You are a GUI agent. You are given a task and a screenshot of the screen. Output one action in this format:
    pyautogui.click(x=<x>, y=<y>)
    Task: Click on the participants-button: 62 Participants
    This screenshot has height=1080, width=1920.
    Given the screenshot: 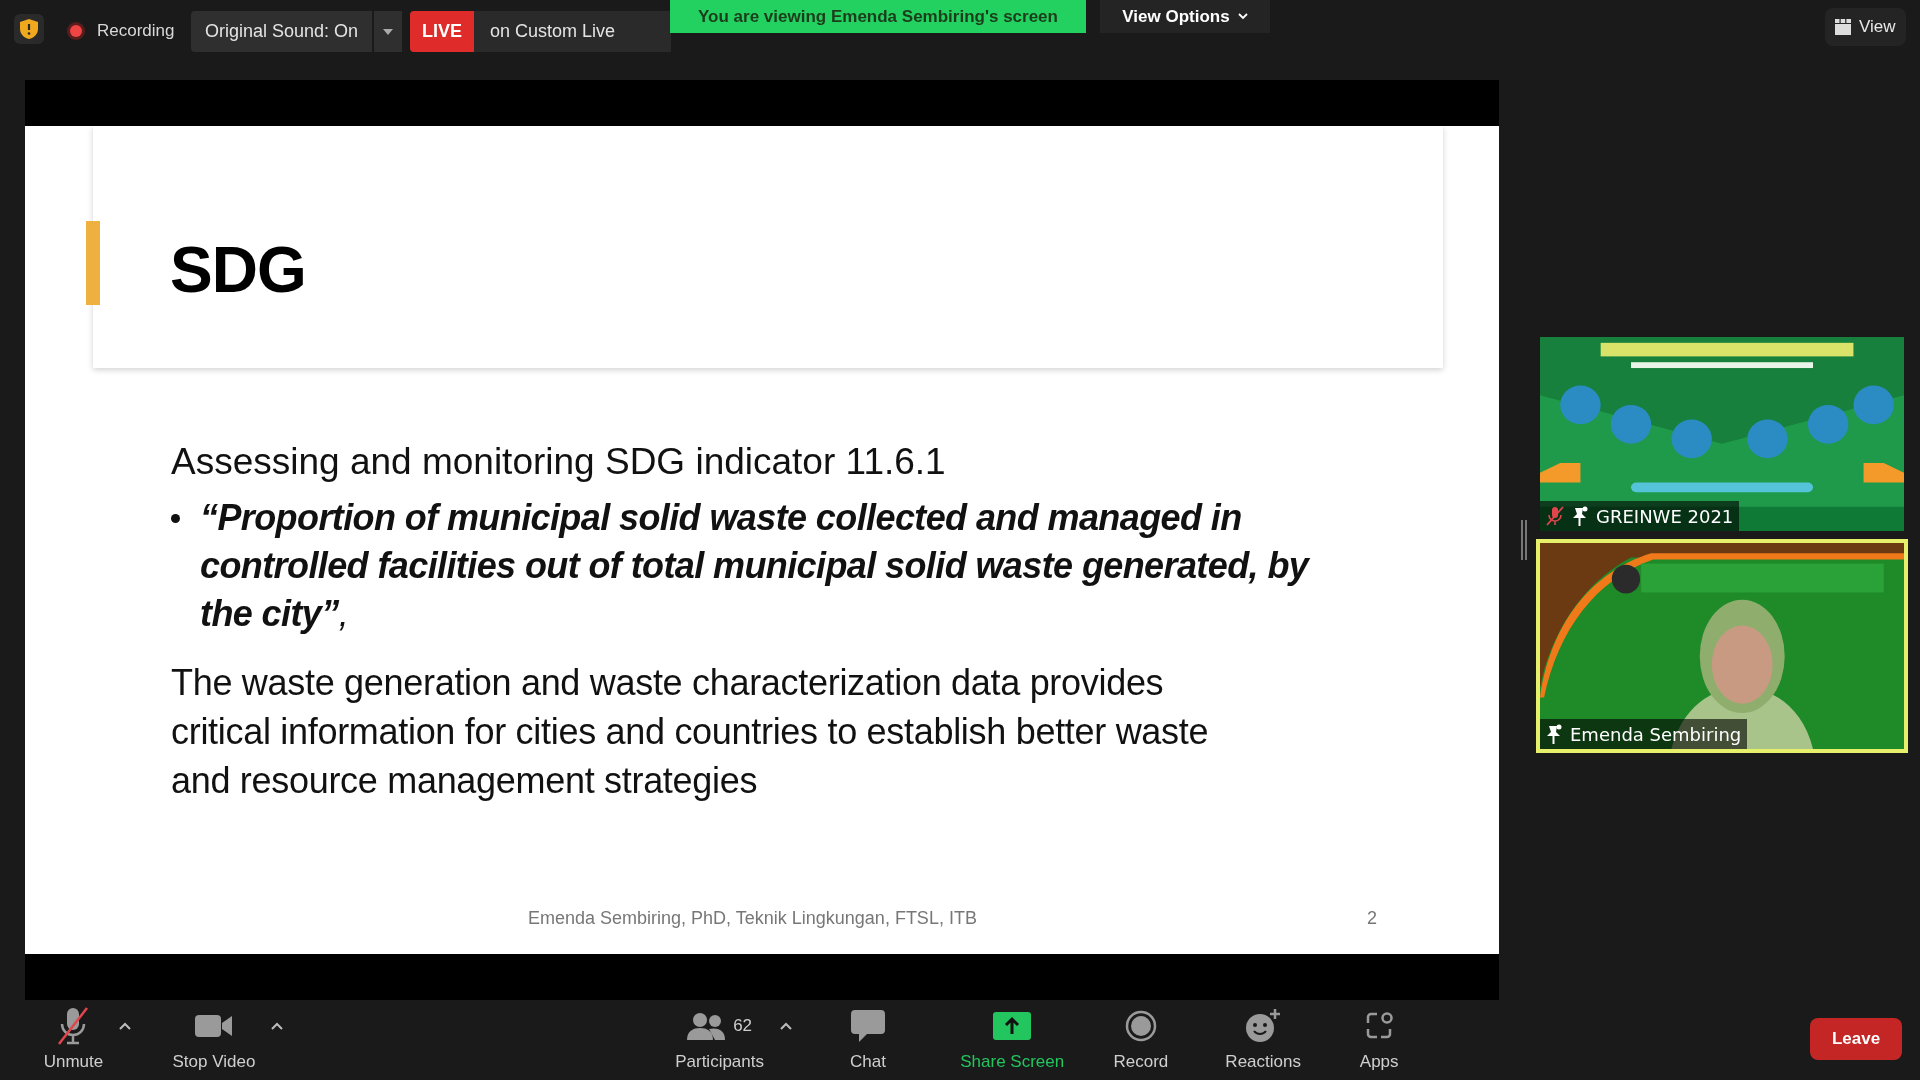 What is the action you would take?
    pyautogui.click(x=719, y=1040)
    